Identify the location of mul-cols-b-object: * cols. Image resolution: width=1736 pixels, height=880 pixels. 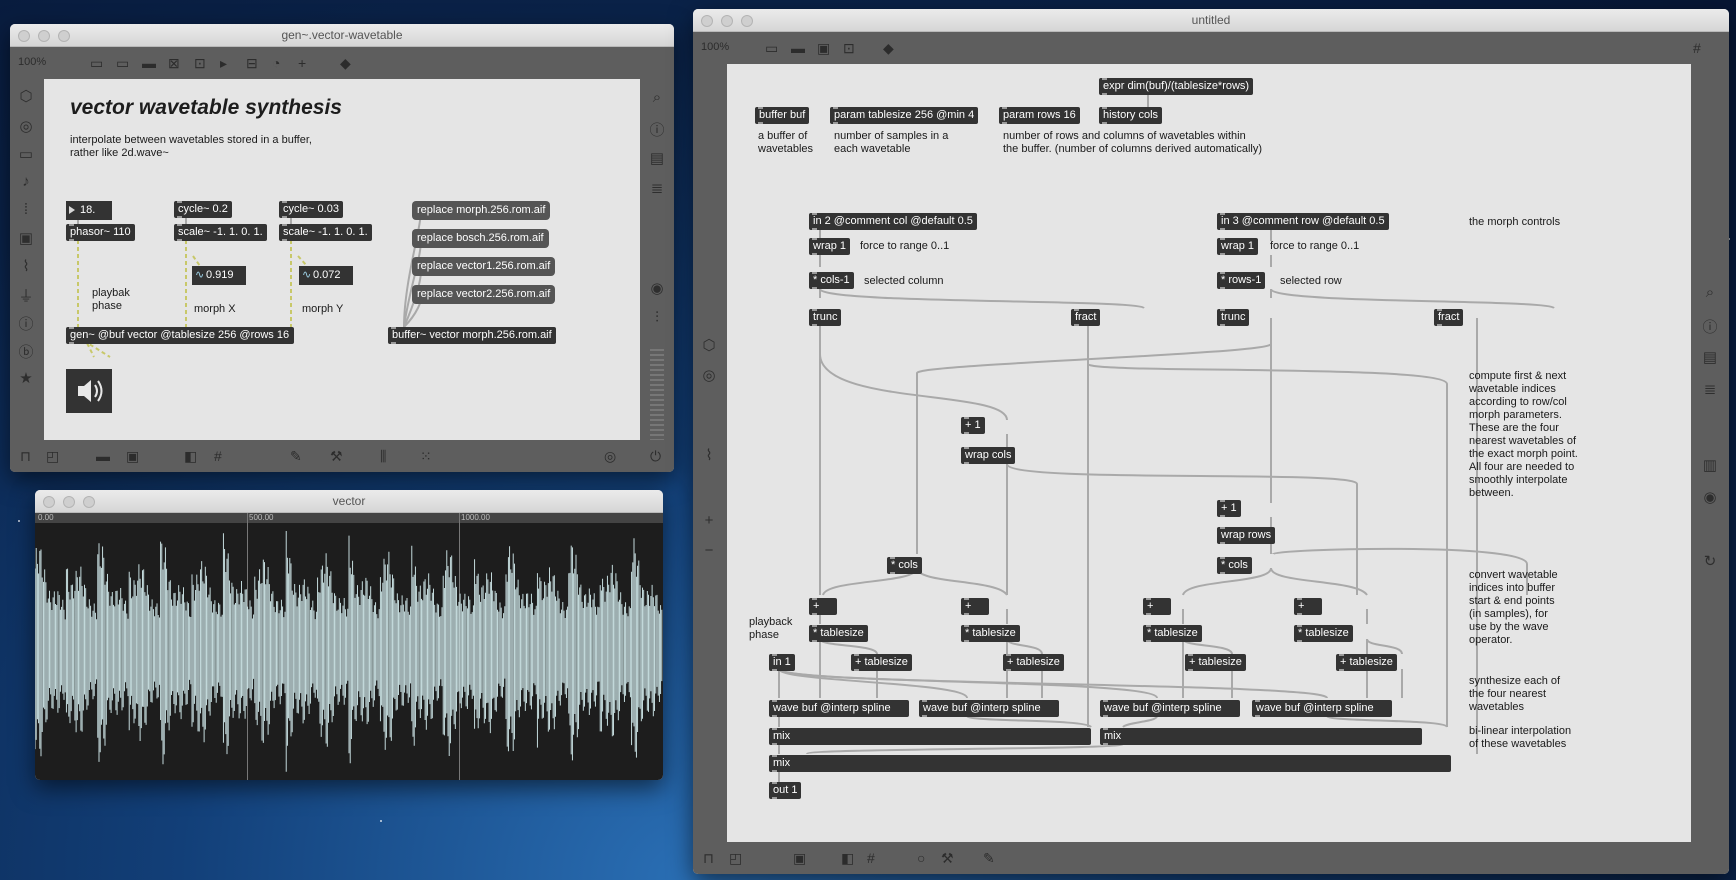
(1234, 565).